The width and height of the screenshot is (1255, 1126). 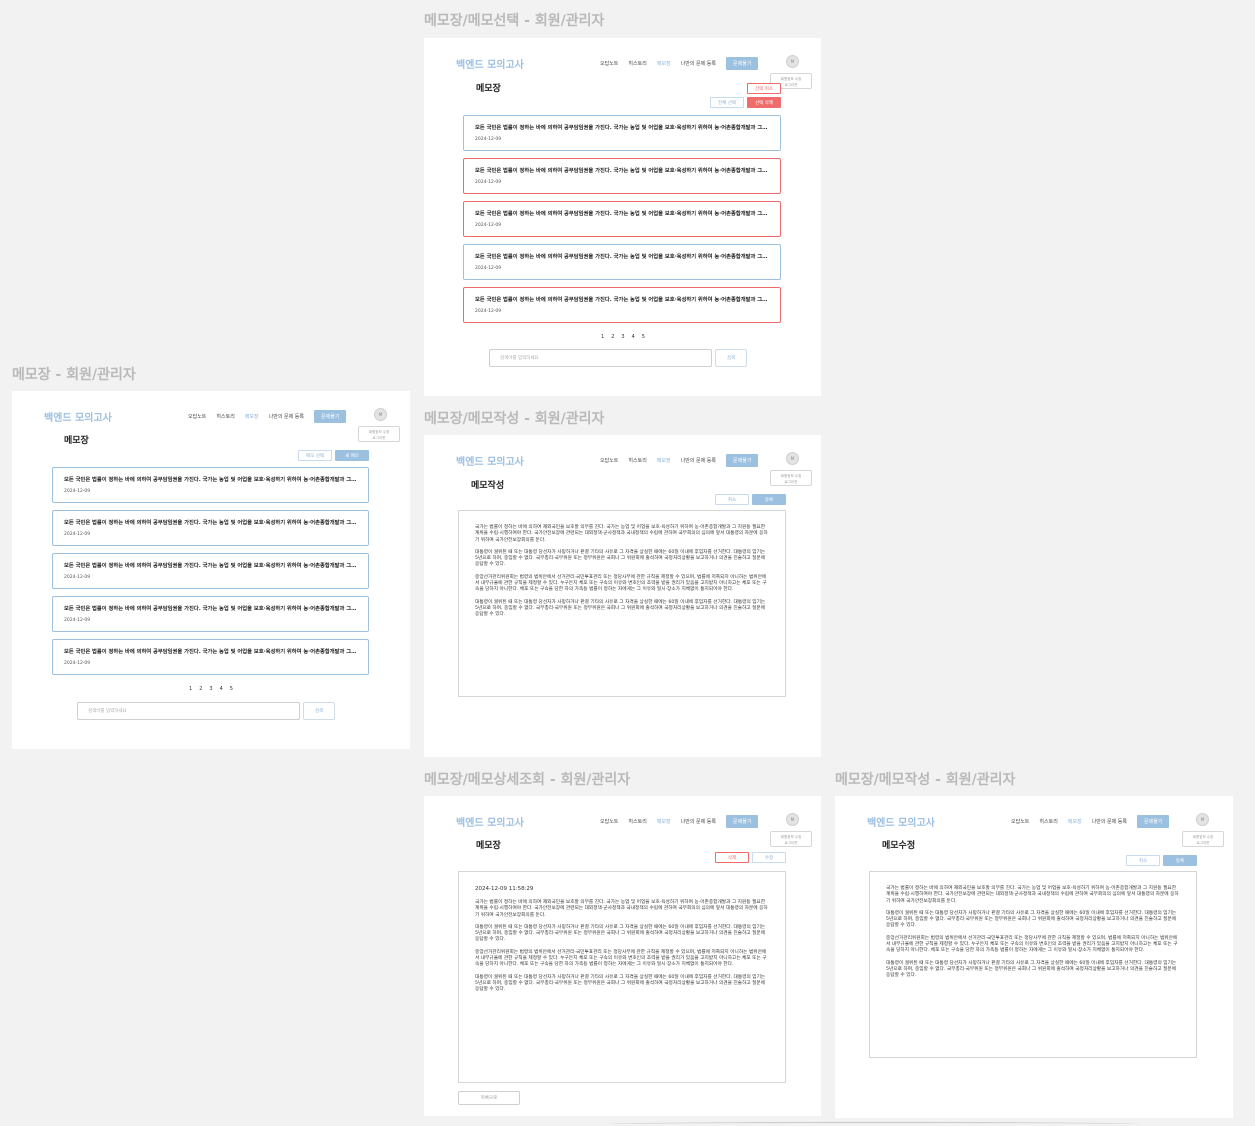 I want to click on cancel-select-button: 선택 취소, so click(x=764, y=88).